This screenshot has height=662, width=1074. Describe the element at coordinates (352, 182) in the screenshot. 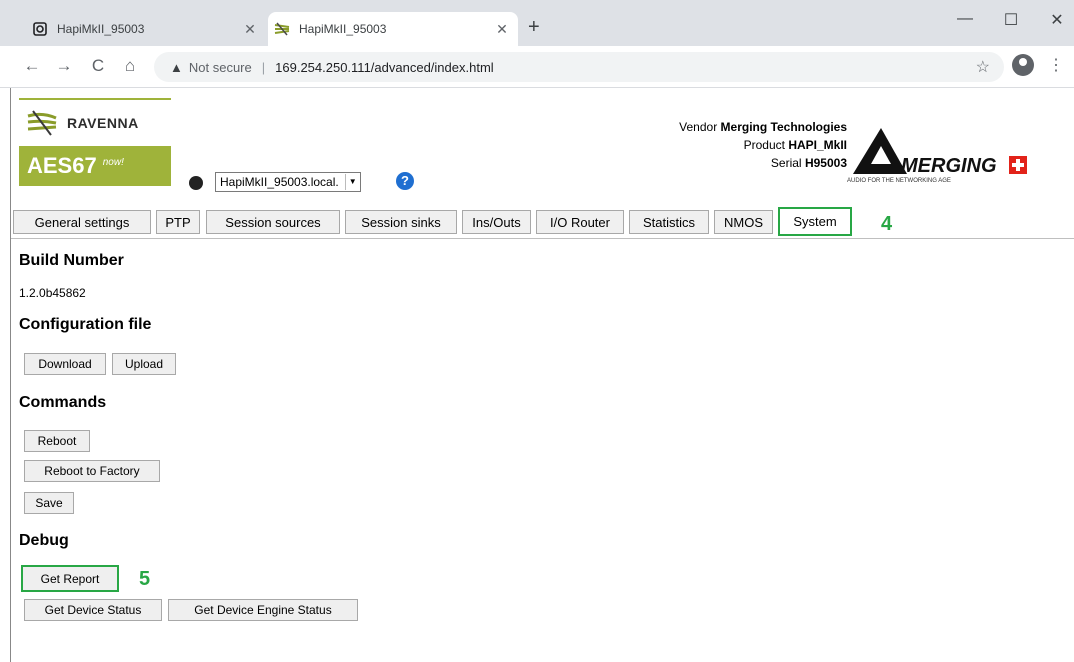

I see `chevron-down-icon: ▼` at that location.